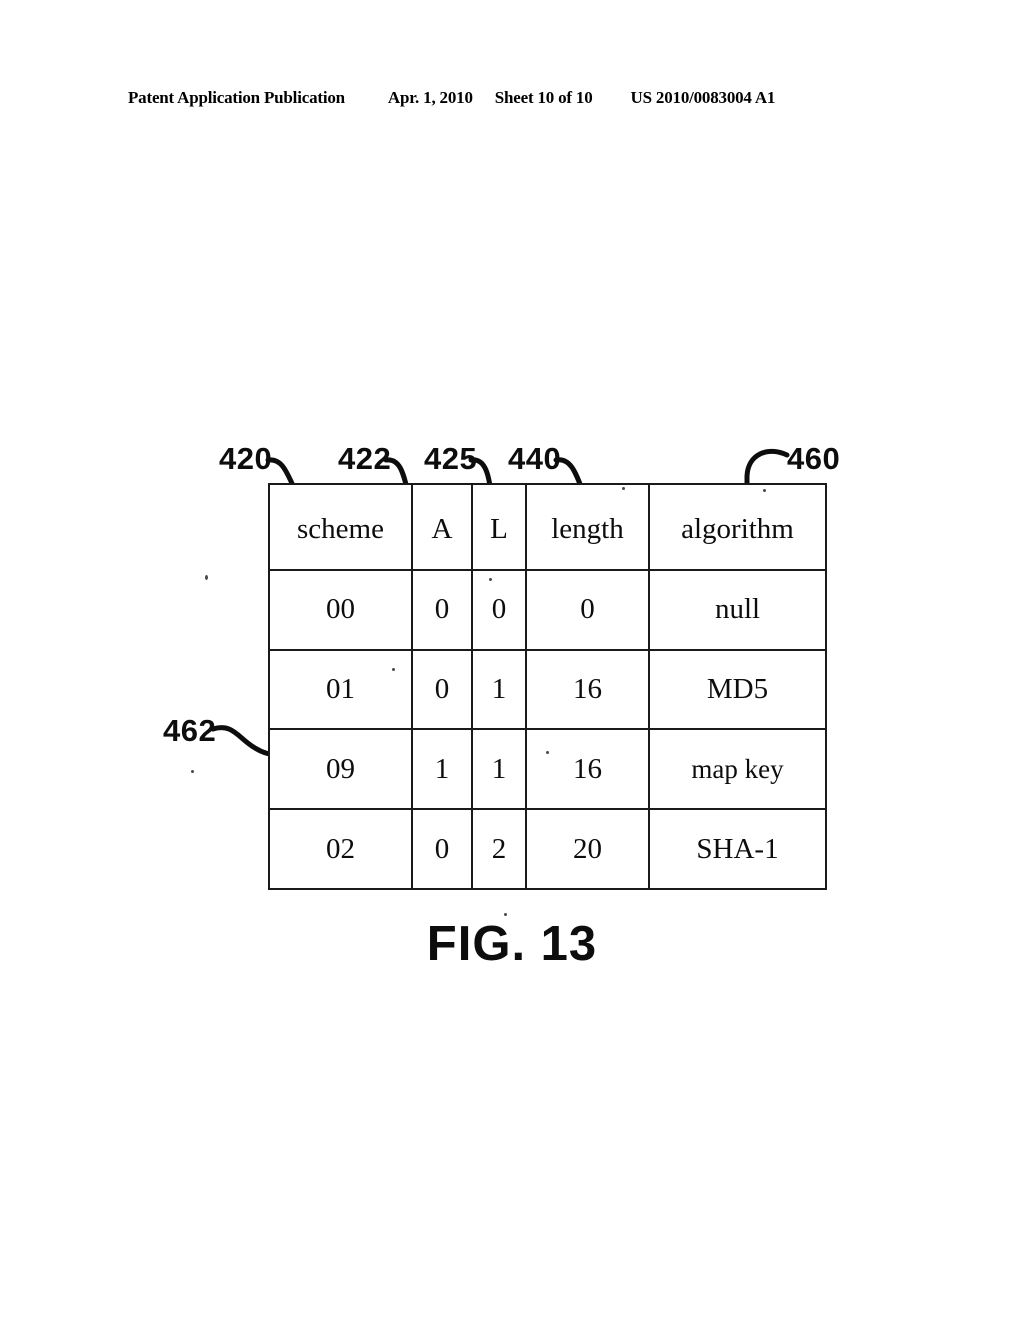  I want to click on cell-l: 0, so click(499, 609).